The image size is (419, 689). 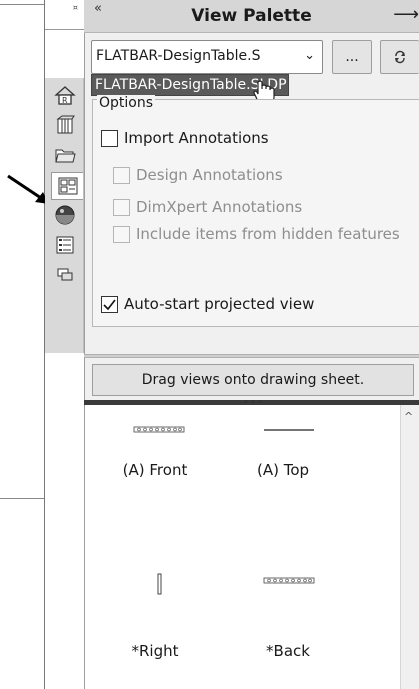 I want to click on hidden-features-checkbox, so click(x=121, y=234).